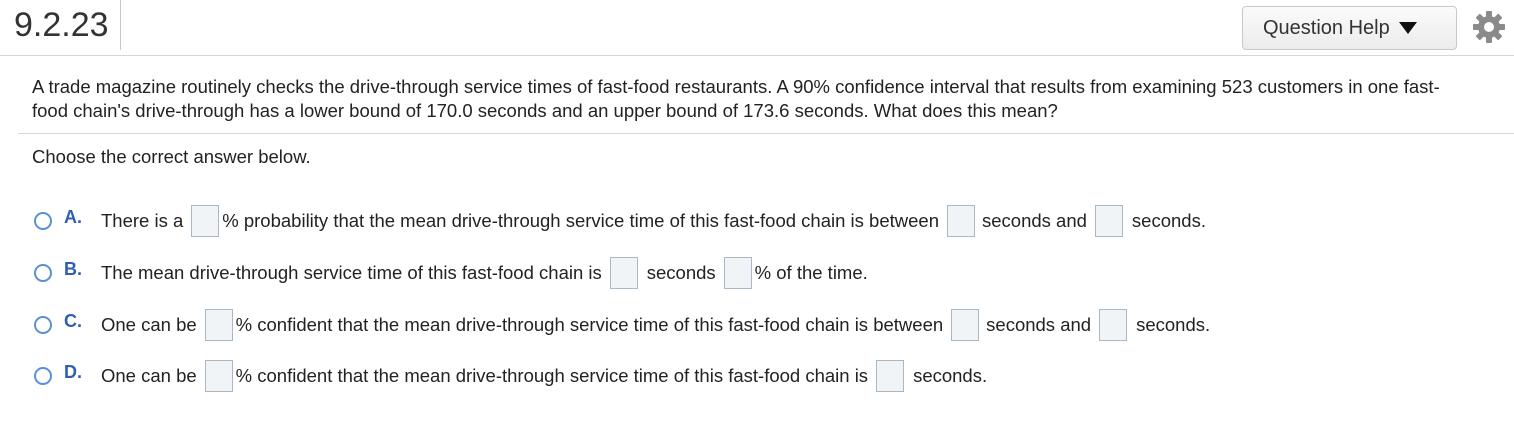 The height and width of the screenshot is (434, 1514). I want to click on option-a-upper-input, so click(1108, 221).